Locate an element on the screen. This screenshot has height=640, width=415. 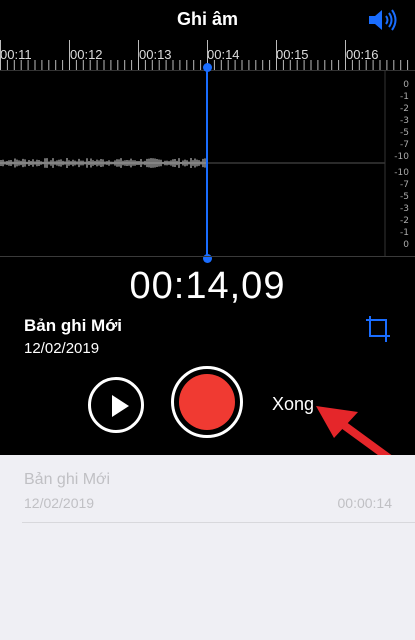
elapsed-time: 00:14,09 is located at coordinates (207, 286).